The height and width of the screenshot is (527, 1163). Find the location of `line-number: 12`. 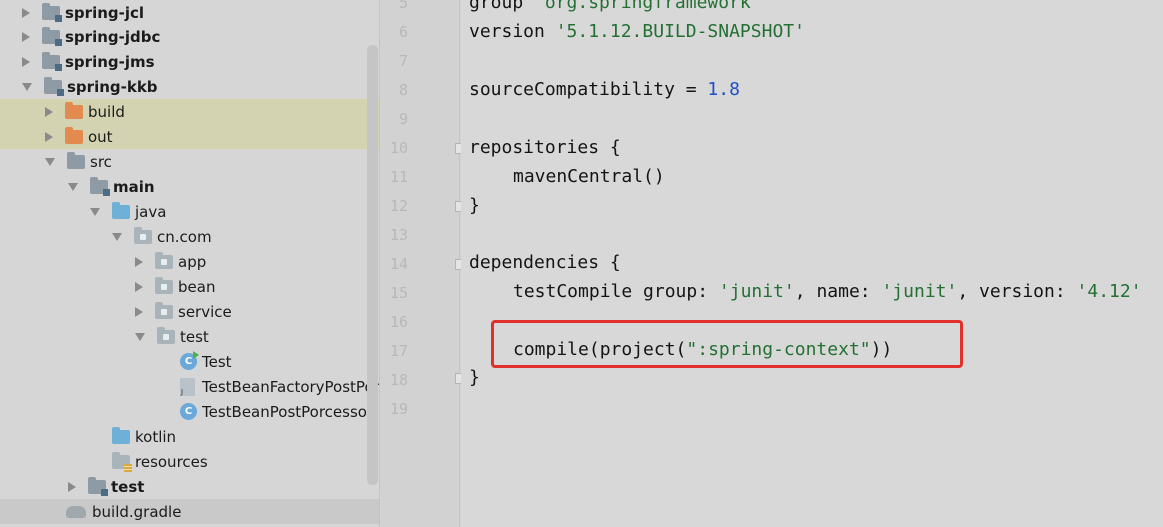

line-number: 12 is located at coordinates (398, 206).